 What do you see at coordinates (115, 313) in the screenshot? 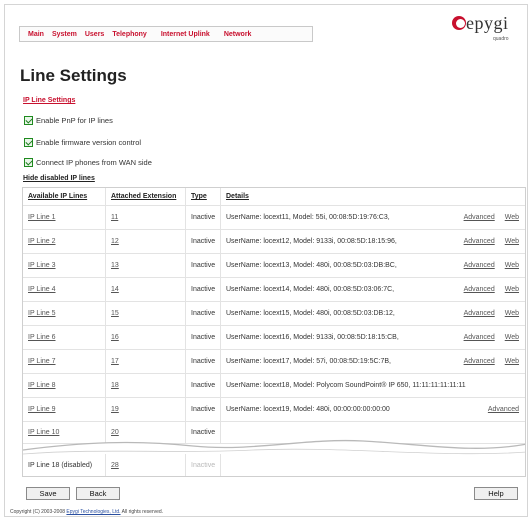
I see `extension-link: 15` at bounding box center [115, 313].